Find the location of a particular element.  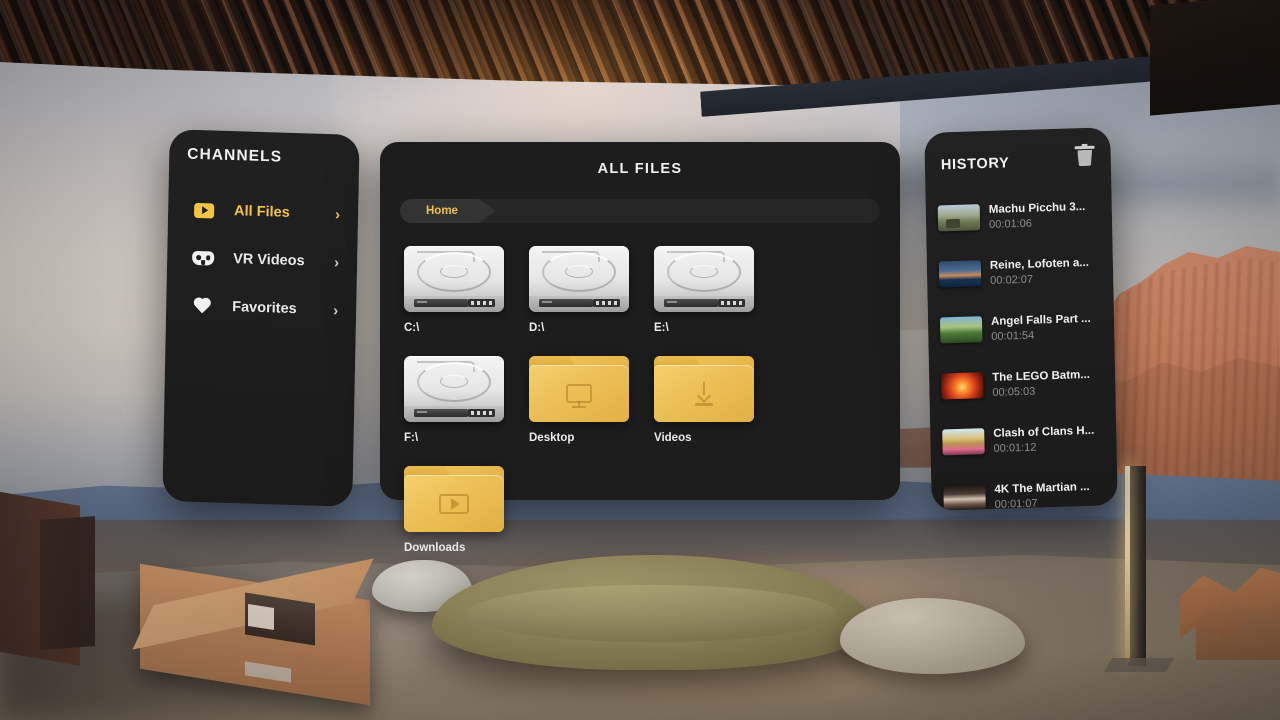

trash-icon is located at coordinates (1084, 157).